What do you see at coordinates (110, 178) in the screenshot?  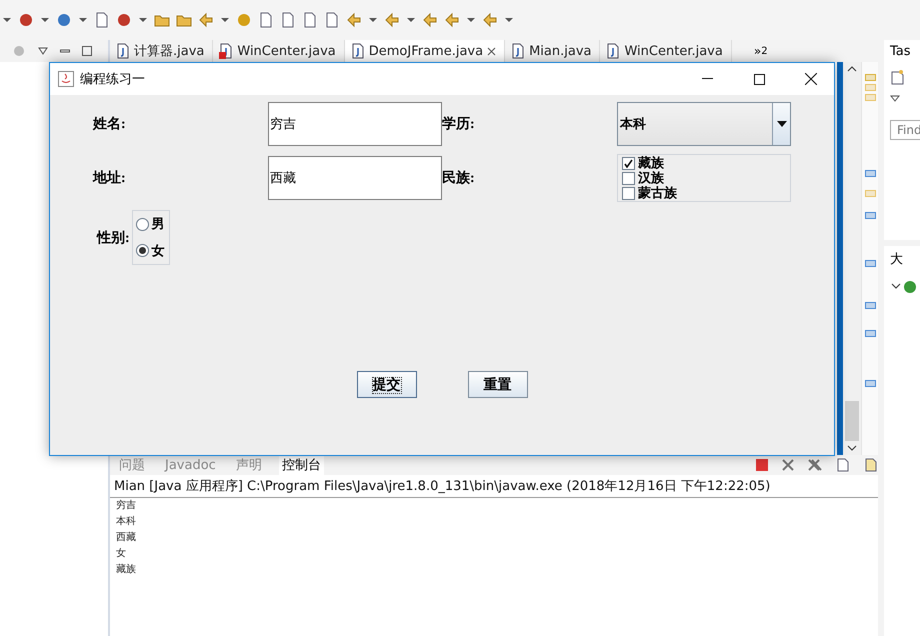 I see `field-label: 地址:` at bounding box center [110, 178].